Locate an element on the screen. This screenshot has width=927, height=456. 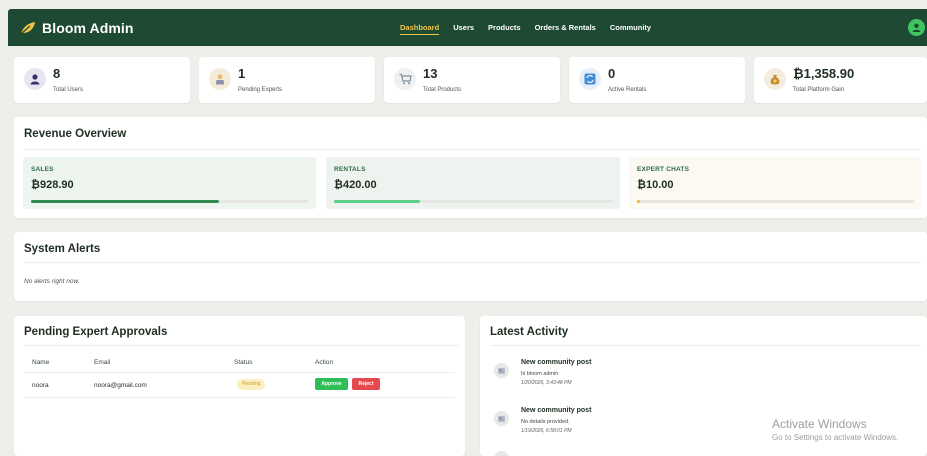
stat-card-platform-gain: ₿1,358.90 Total Platform Gain is located at coordinates (840, 80).